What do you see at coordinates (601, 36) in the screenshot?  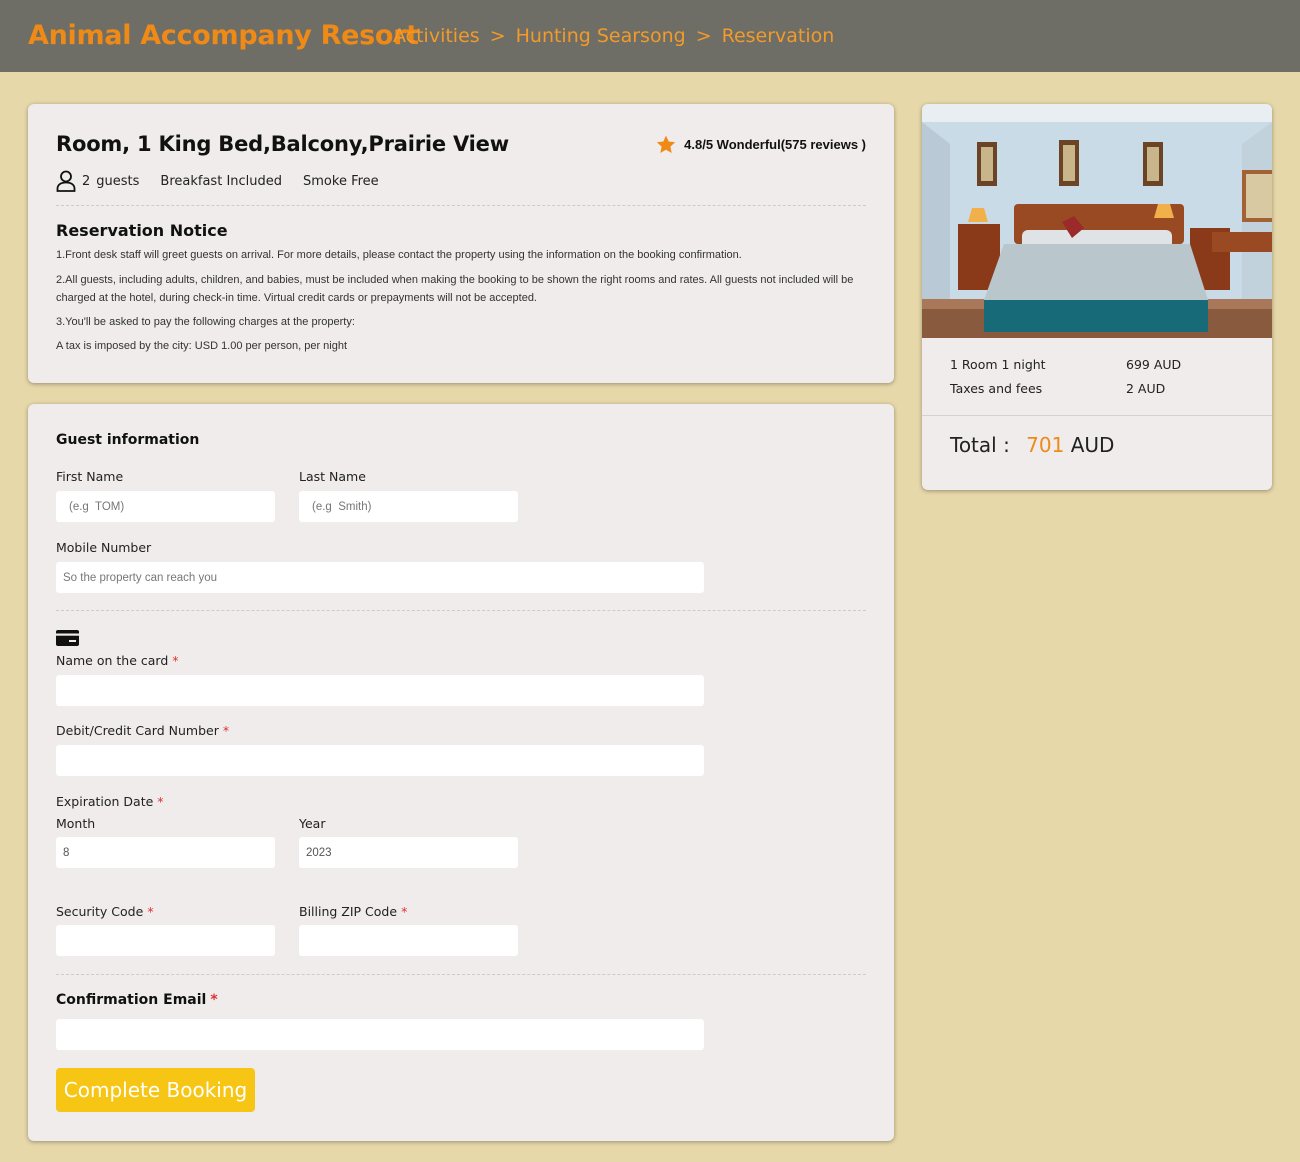 I see `breadcrumb-hunting-searsong: Hunting Searsong` at bounding box center [601, 36].